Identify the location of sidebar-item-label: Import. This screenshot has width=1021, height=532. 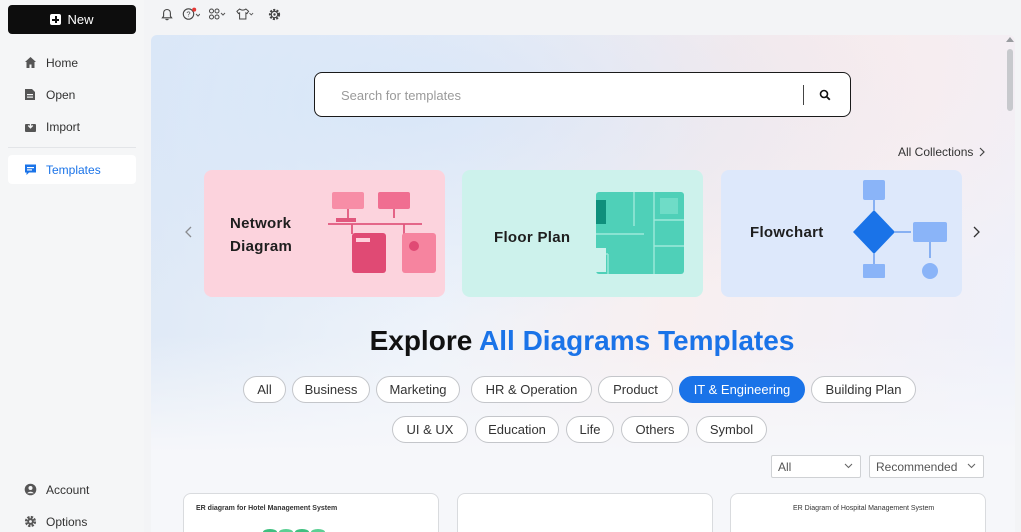
(63, 126).